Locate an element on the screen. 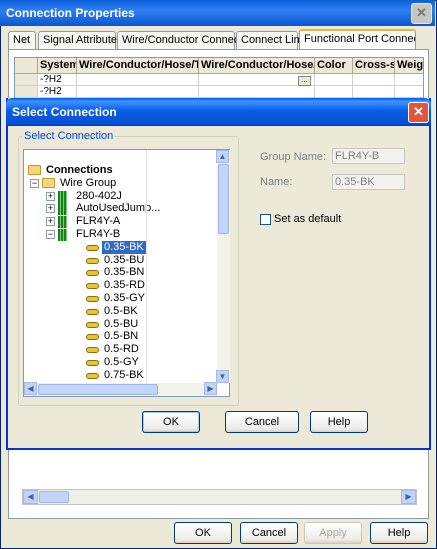 The width and height of the screenshot is (437, 549). set-as-default-label: Set as default is located at coordinates (307, 219).